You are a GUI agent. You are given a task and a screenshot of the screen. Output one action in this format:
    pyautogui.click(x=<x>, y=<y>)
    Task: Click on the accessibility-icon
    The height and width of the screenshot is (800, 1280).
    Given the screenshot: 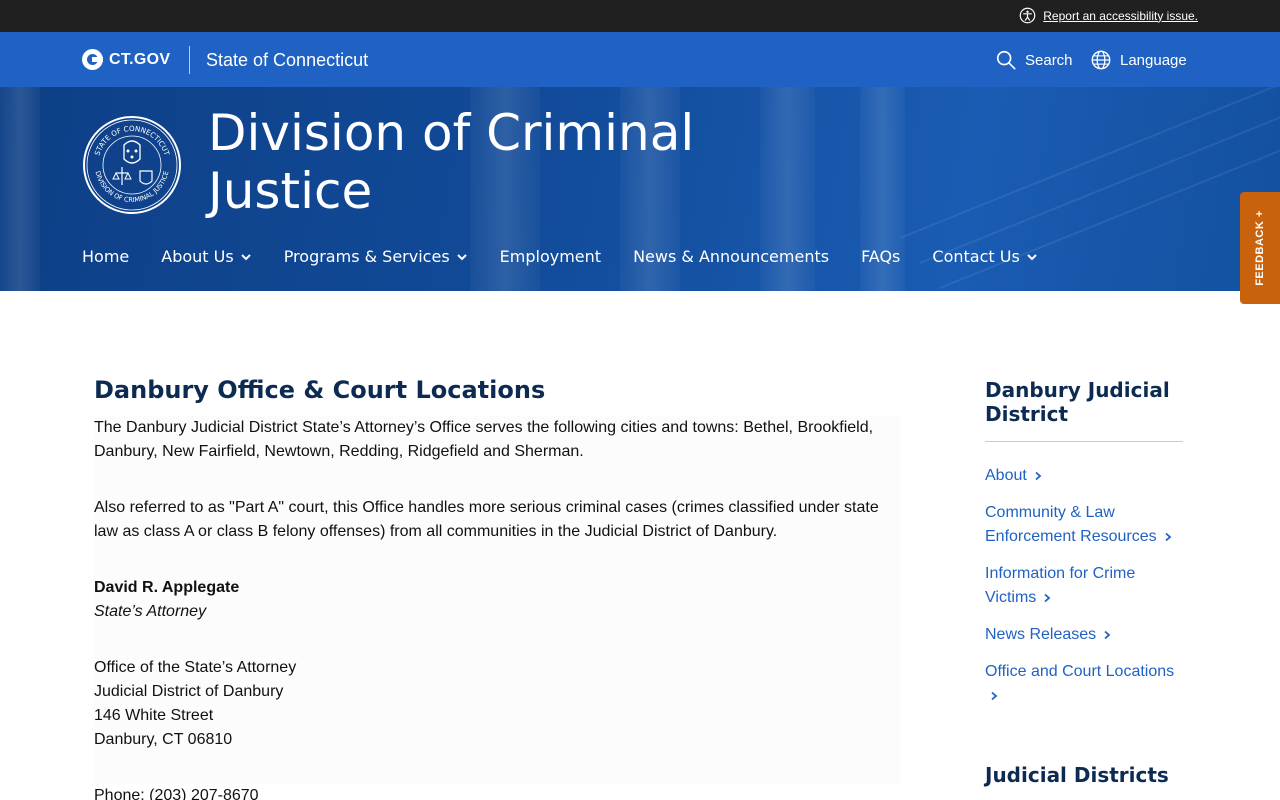 What is the action you would take?
    pyautogui.click(x=1027, y=15)
    